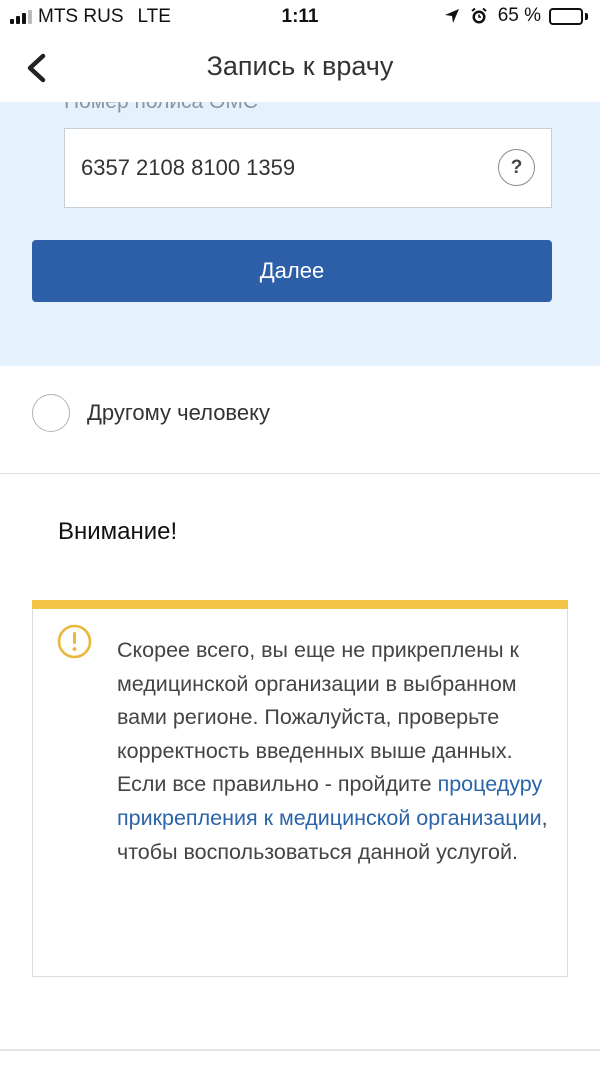  What do you see at coordinates (452, 16) in the screenshot?
I see `location-arrow-icon` at bounding box center [452, 16].